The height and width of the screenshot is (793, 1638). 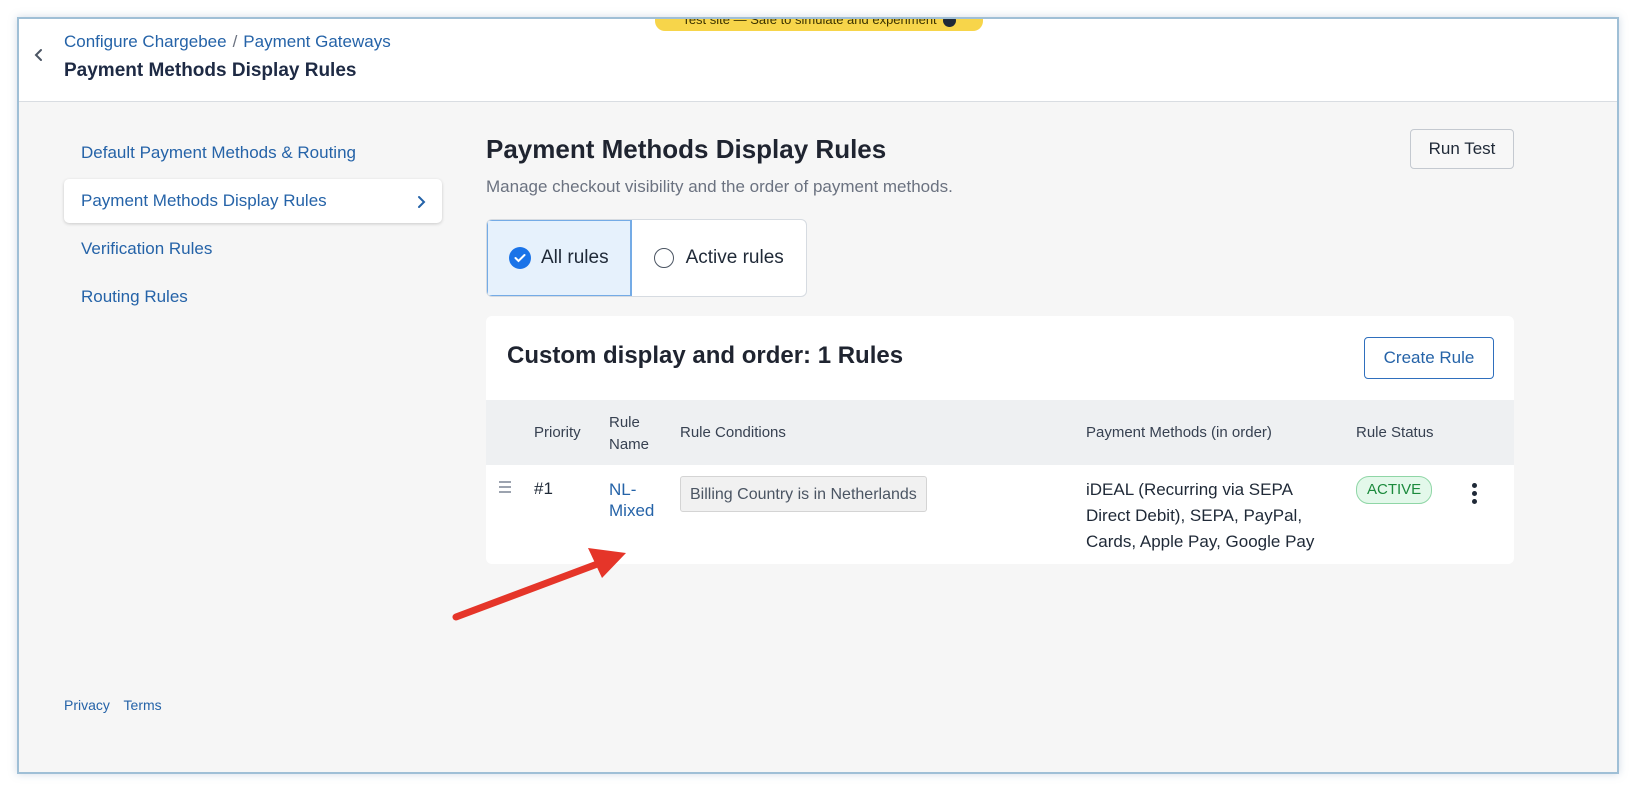 I want to click on header-title: Payment Methods Display Rules, so click(x=210, y=70).